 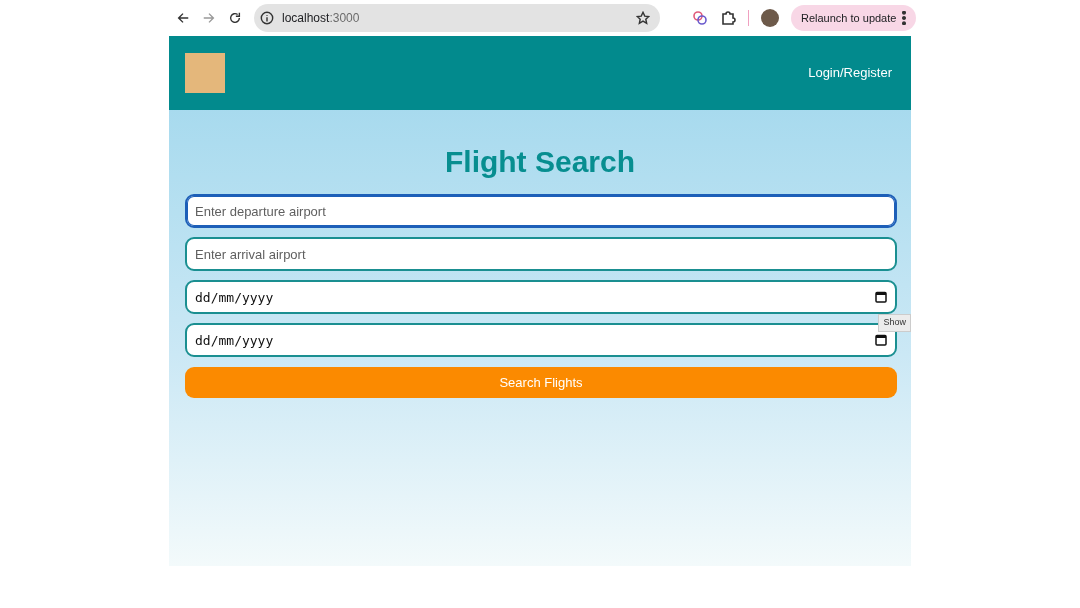 What do you see at coordinates (904, 18) in the screenshot?
I see `more-menu-icon` at bounding box center [904, 18].